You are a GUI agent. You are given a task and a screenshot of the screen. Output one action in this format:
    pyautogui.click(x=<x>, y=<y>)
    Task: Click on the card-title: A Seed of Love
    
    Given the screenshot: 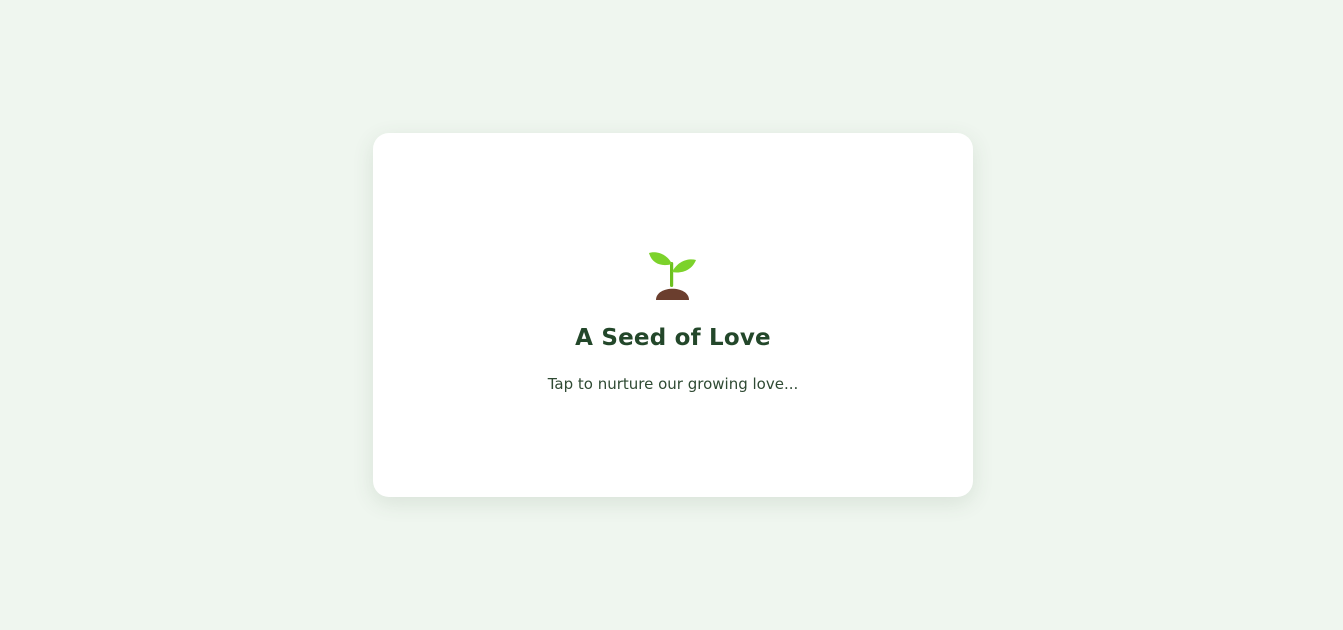 What is the action you would take?
    pyautogui.click(x=673, y=338)
    